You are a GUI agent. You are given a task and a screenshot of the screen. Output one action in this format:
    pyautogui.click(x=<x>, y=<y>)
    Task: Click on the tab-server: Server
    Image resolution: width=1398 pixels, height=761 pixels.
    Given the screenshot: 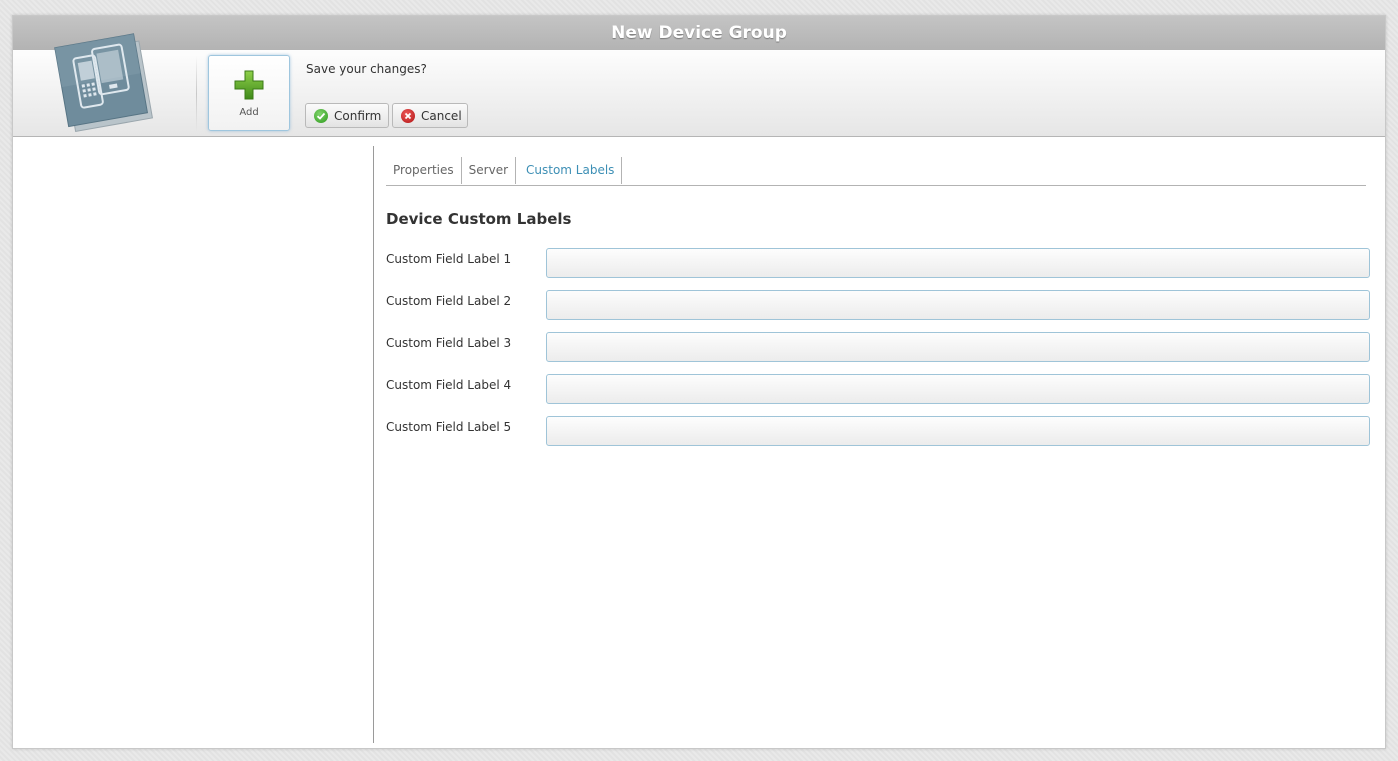 What is the action you would take?
    pyautogui.click(x=489, y=170)
    